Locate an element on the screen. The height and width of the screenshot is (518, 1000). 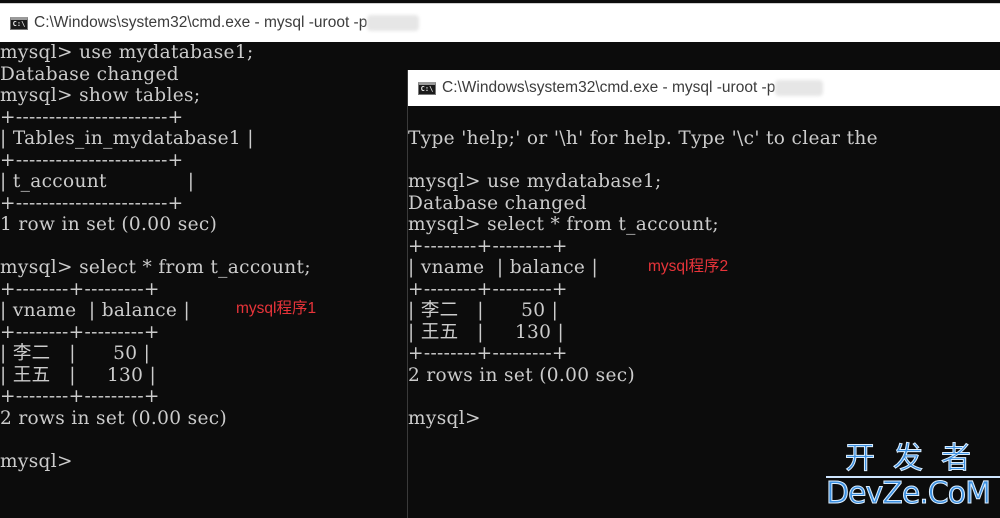
watermark-logo: 开发者 DevZe.CoM is located at coordinates (912, 476).